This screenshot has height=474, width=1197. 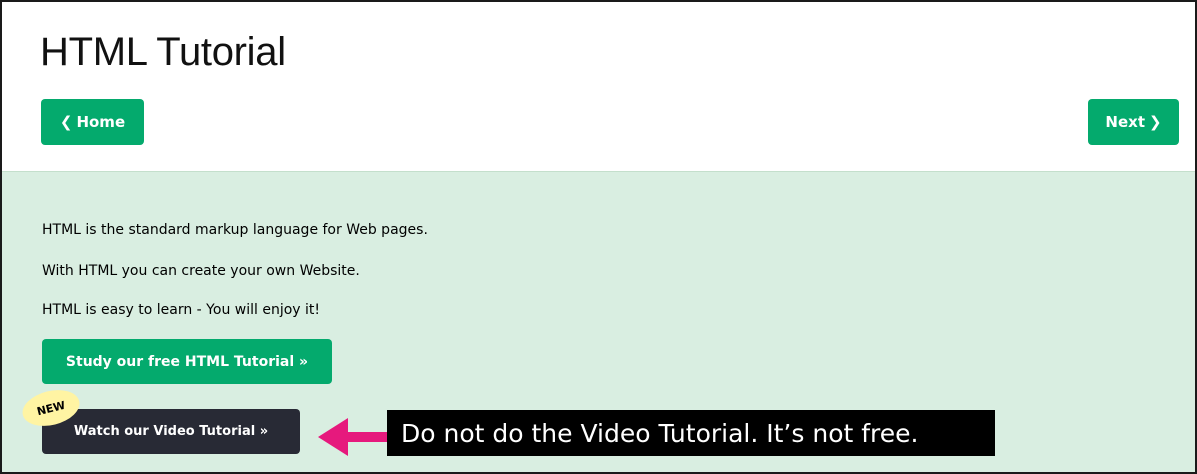 What do you see at coordinates (101, 122) in the screenshot?
I see `home-button-label: Home` at bounding box center [101, 122].